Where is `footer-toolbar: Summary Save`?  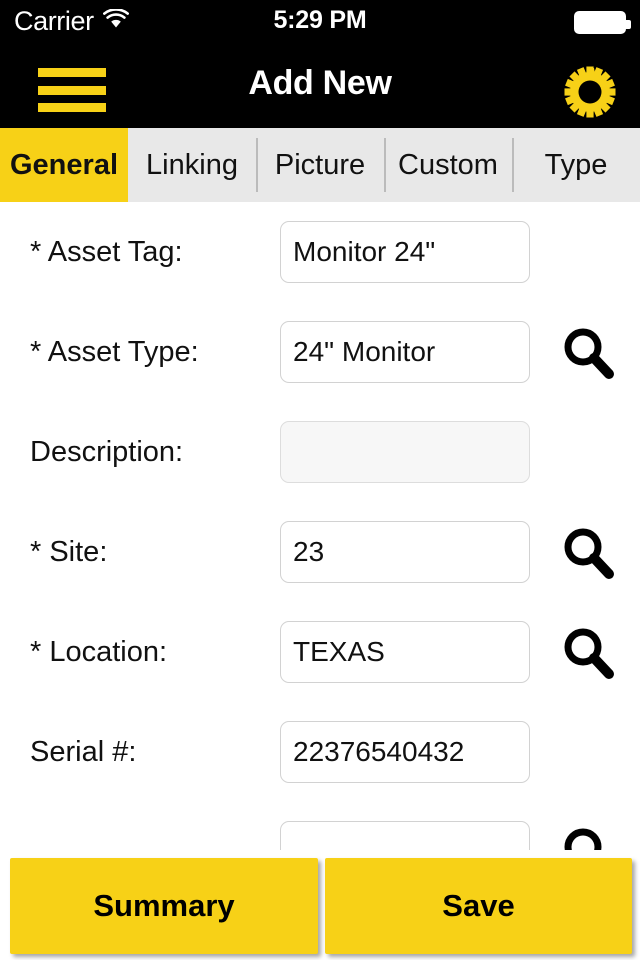 footer-toolbar: Summary Save is located at coordinates (320, 905).